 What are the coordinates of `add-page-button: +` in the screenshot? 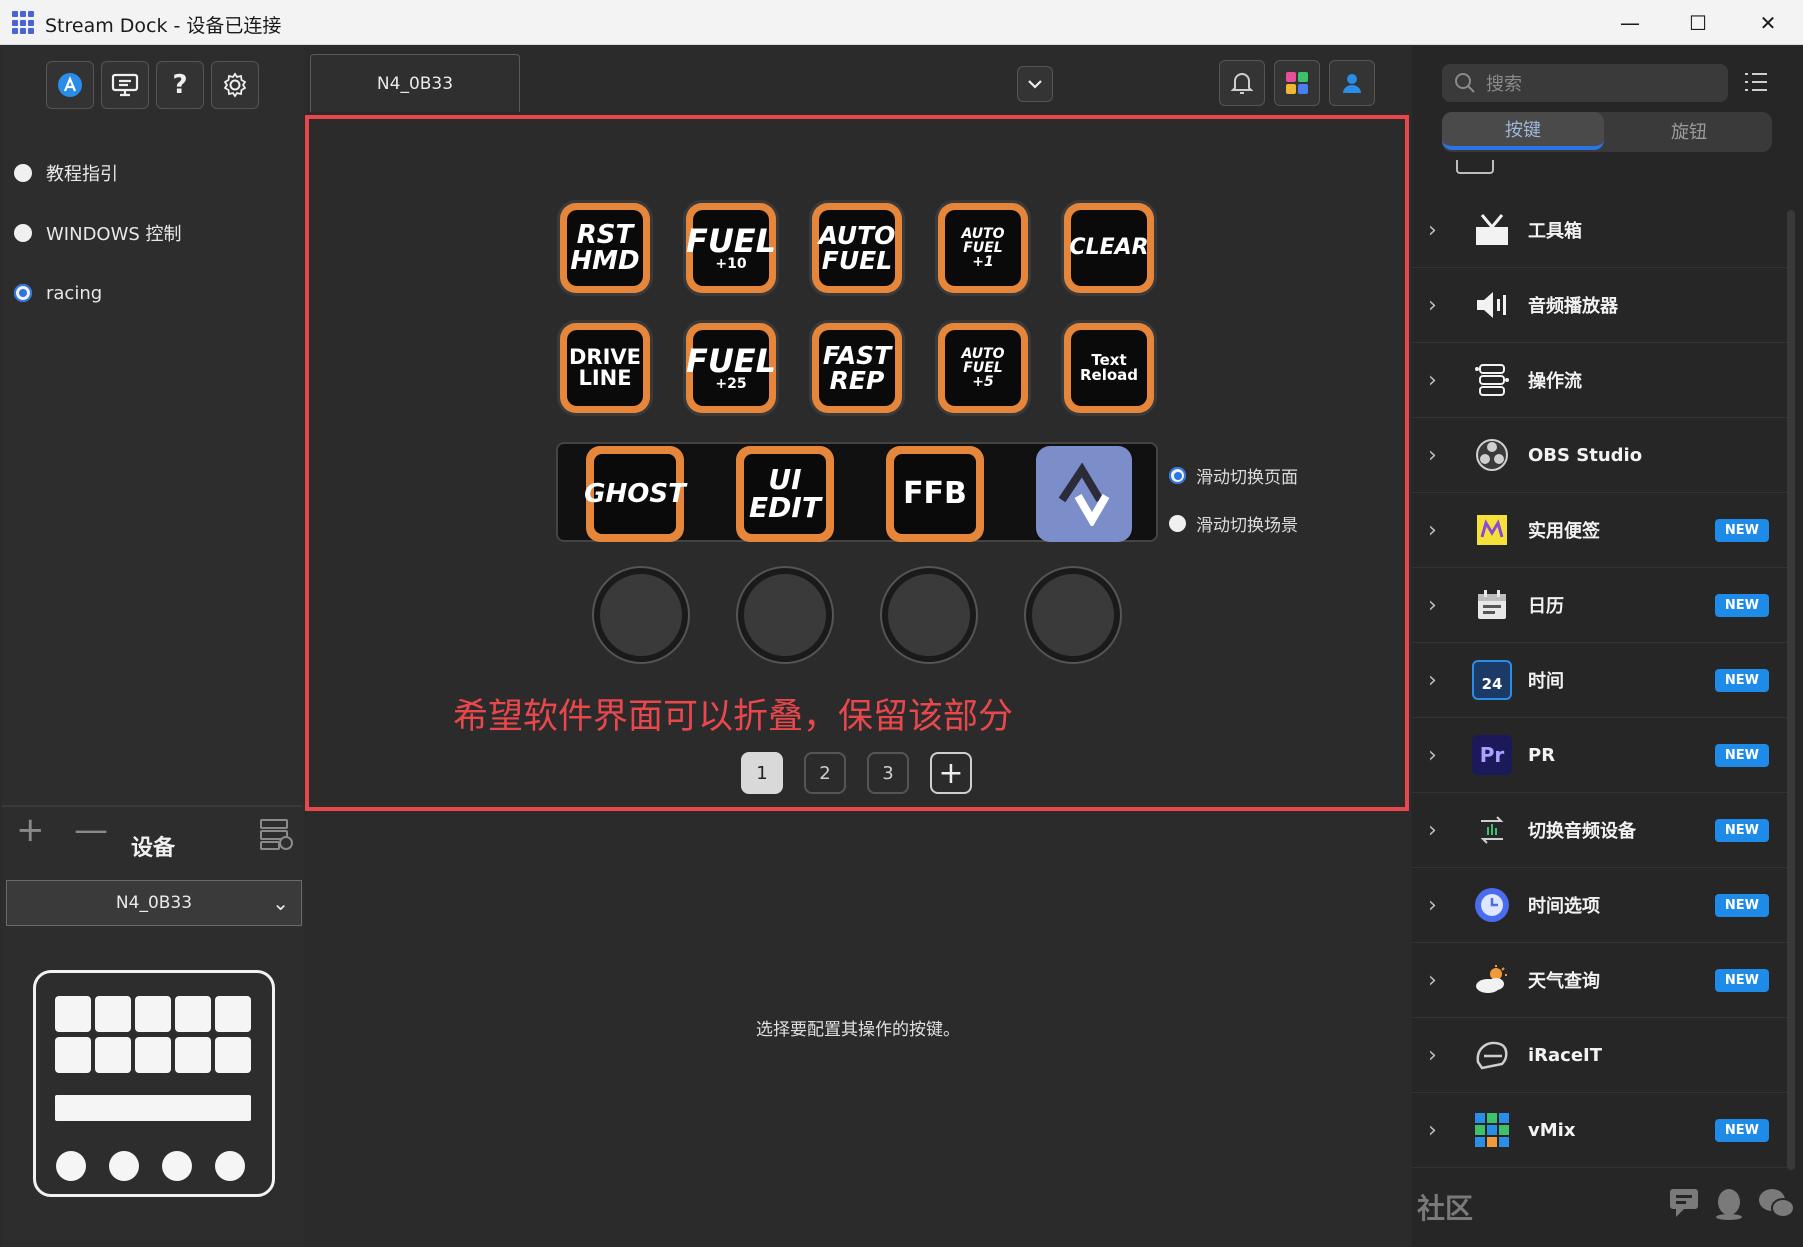 It's located at (951, 773).